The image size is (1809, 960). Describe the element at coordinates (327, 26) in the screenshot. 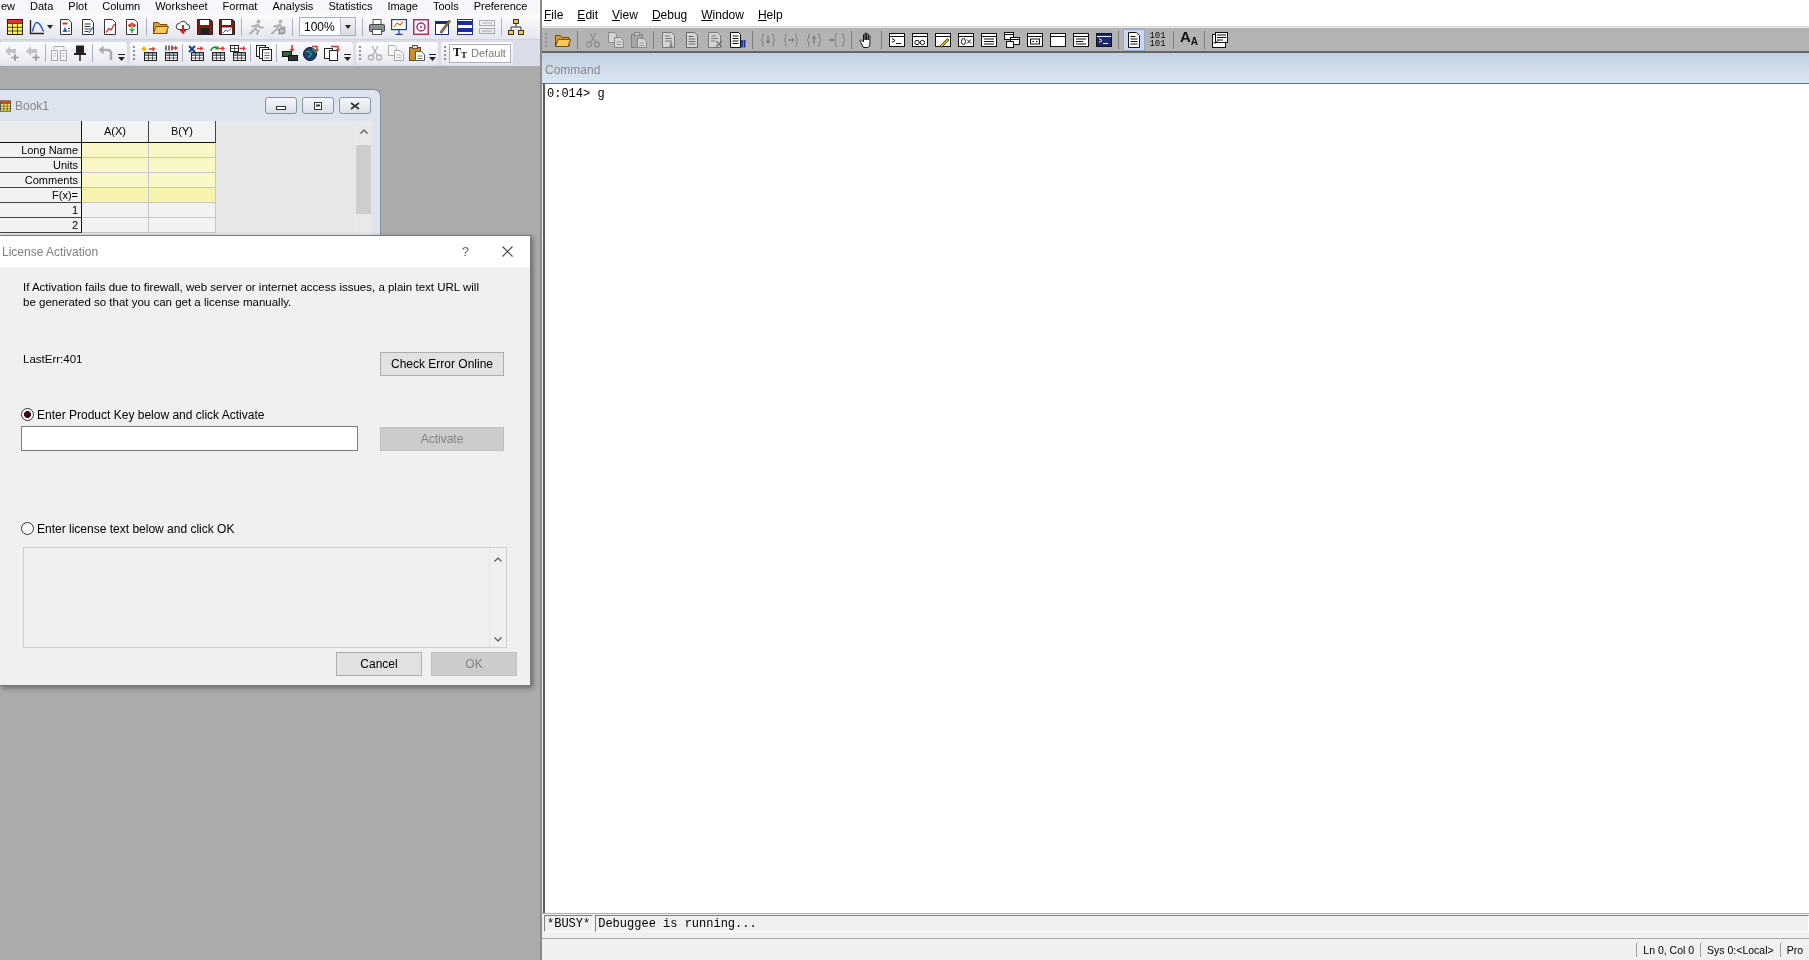

I see `zoom-combo: 100%` at that location.